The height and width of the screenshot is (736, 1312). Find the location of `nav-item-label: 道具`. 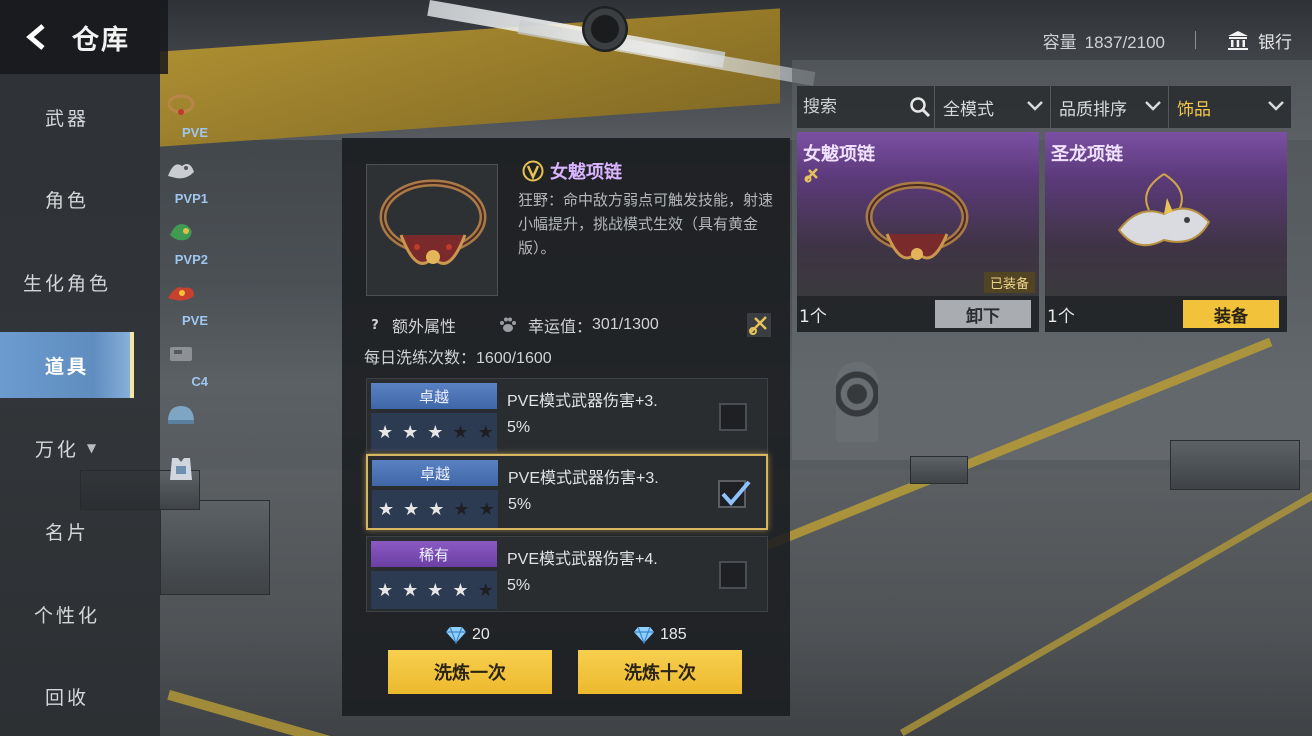

nav-item-label: 道具 is located at coordinates (66, 366).